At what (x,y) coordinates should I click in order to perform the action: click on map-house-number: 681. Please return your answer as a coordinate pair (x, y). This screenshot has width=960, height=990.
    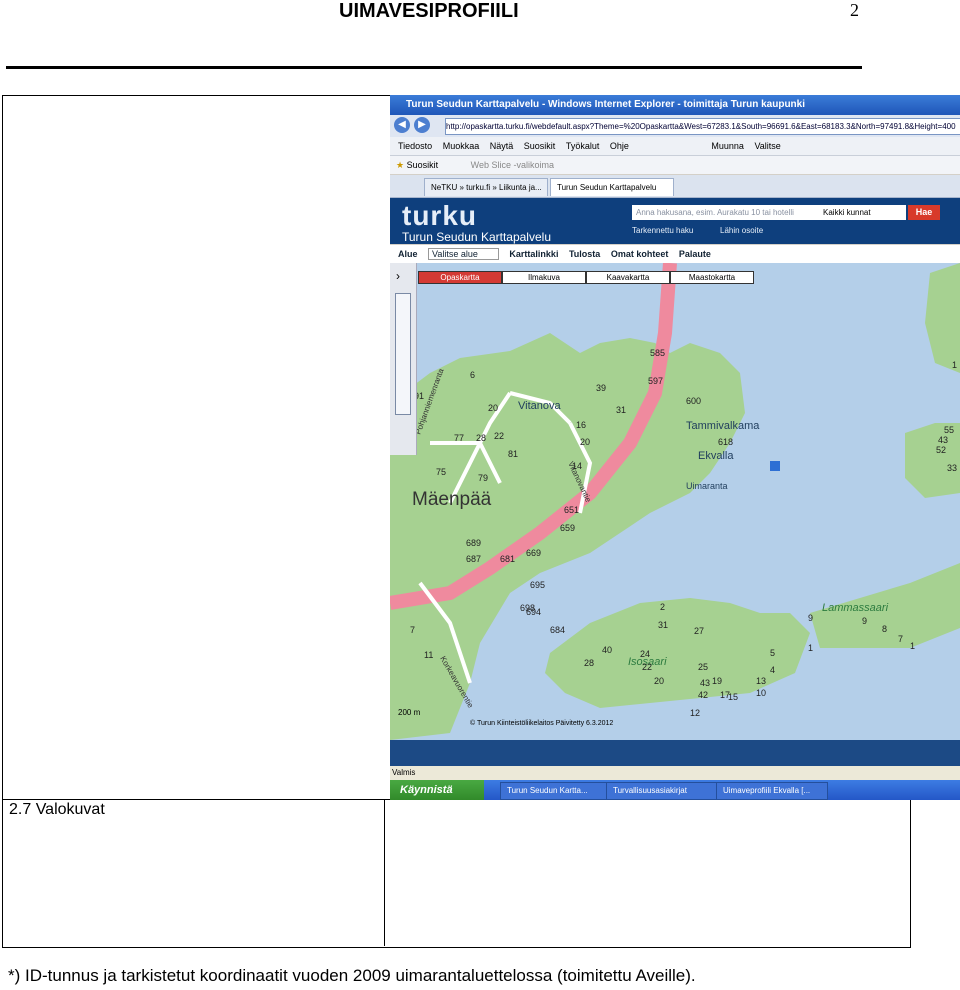
    Looking at the image, I should click on (507, 559).